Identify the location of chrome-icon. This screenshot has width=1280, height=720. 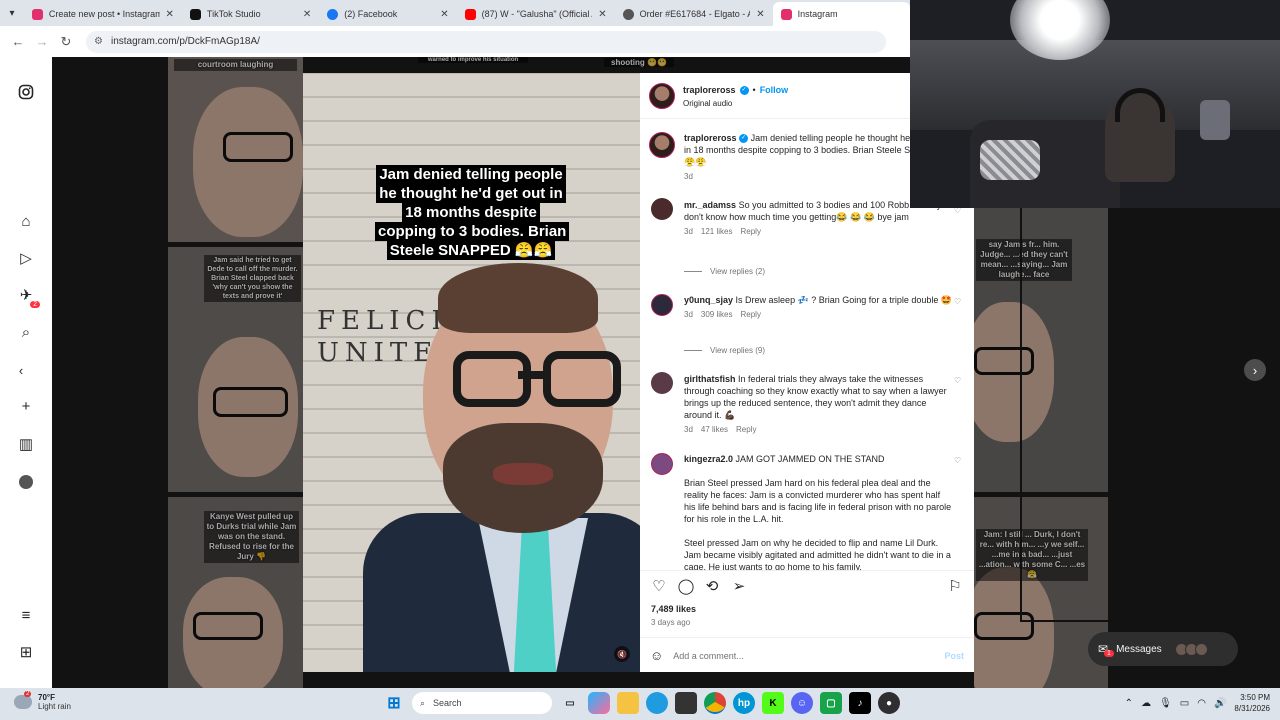
(715, 703).